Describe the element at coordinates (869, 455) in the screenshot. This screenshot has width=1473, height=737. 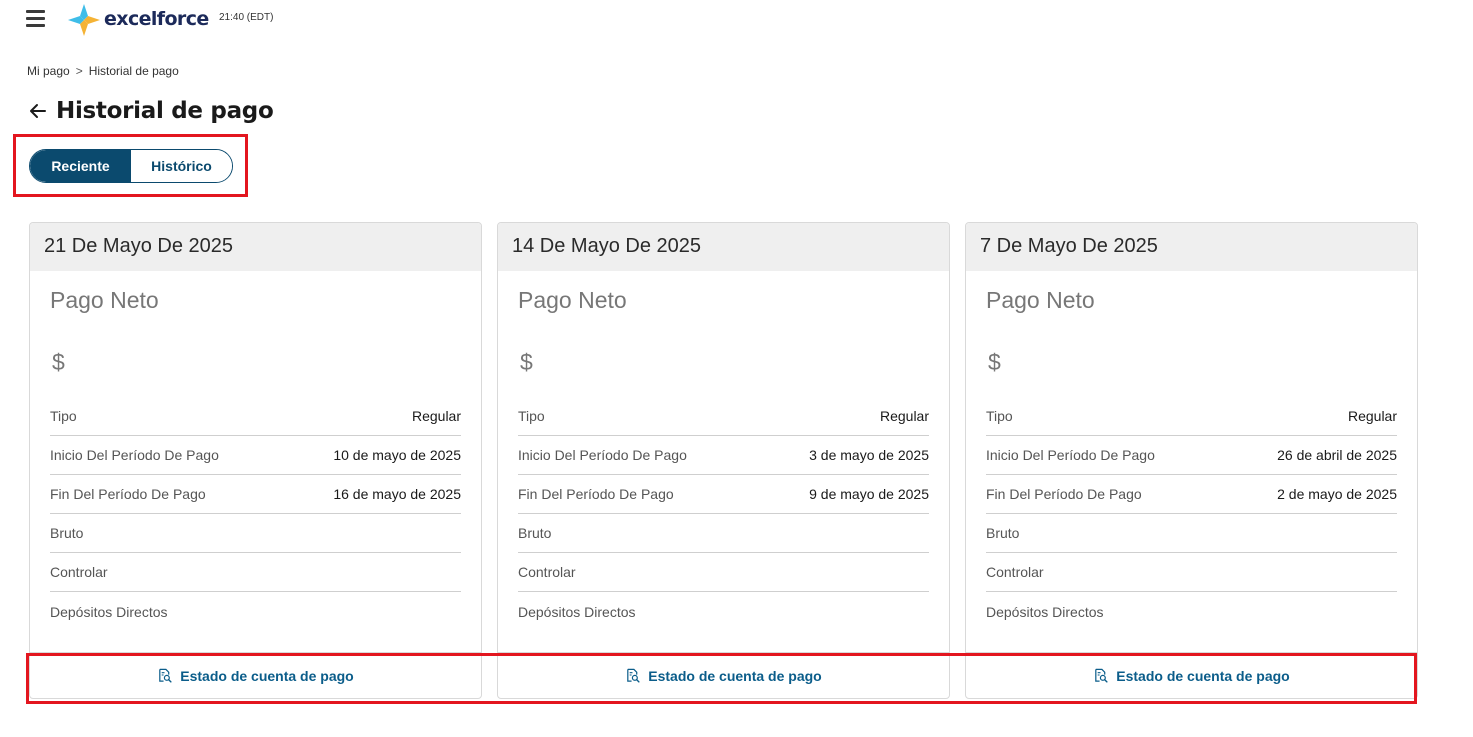
I see `row-value: 3 de mayo de 2025` at that location.